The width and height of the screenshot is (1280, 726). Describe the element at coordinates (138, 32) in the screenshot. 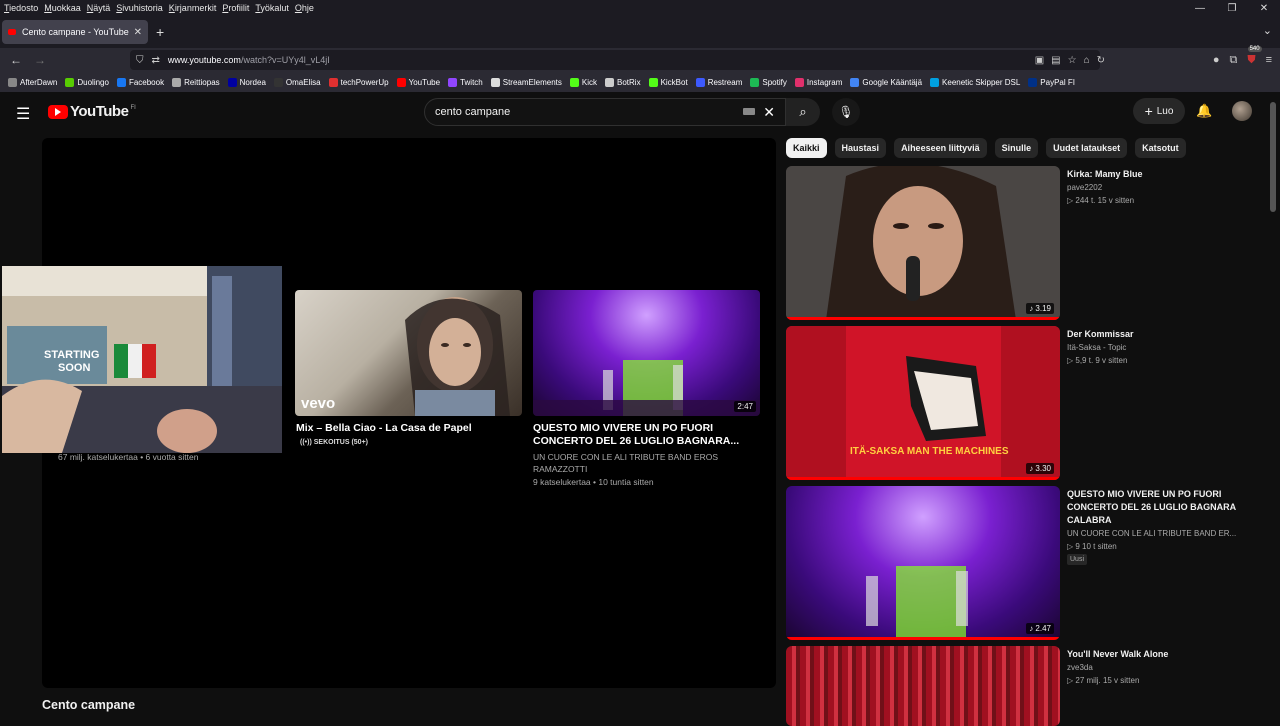

I see `close-tab-icon: ✕` at that location.